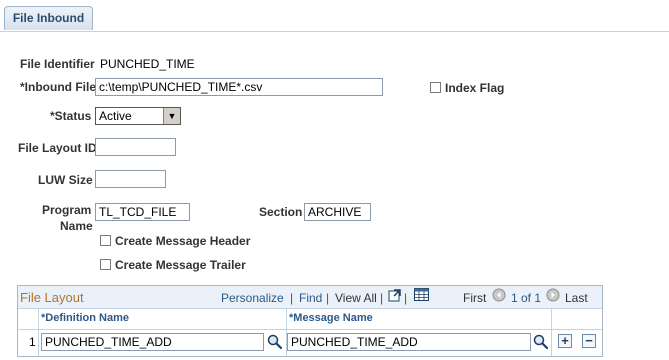  What do you see at coordinates (130, 179) in the screenshot?
I see `luw-size-input` at bounding box center [130, 179].